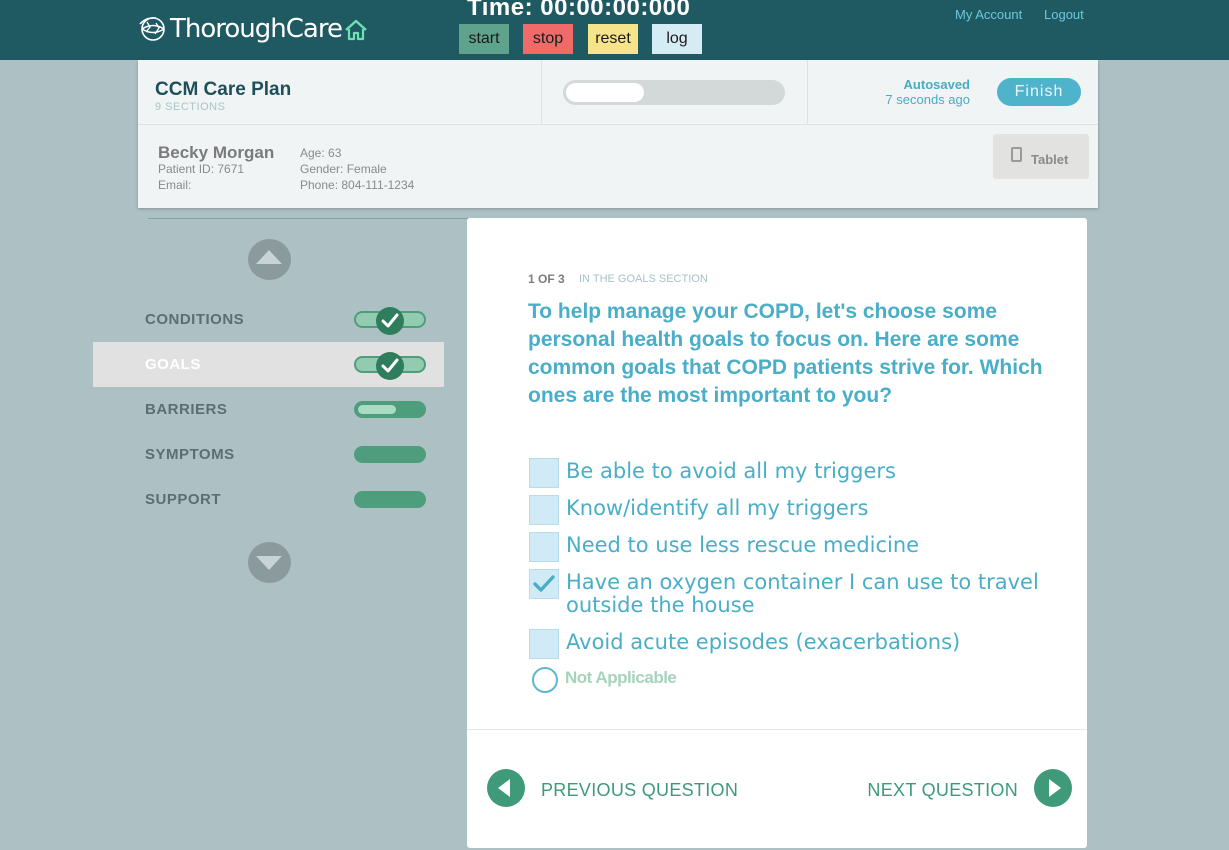 The image size is (1229, 850). I want to click on patient-phone: Phone: 804-111-1234, so click(357, 185).